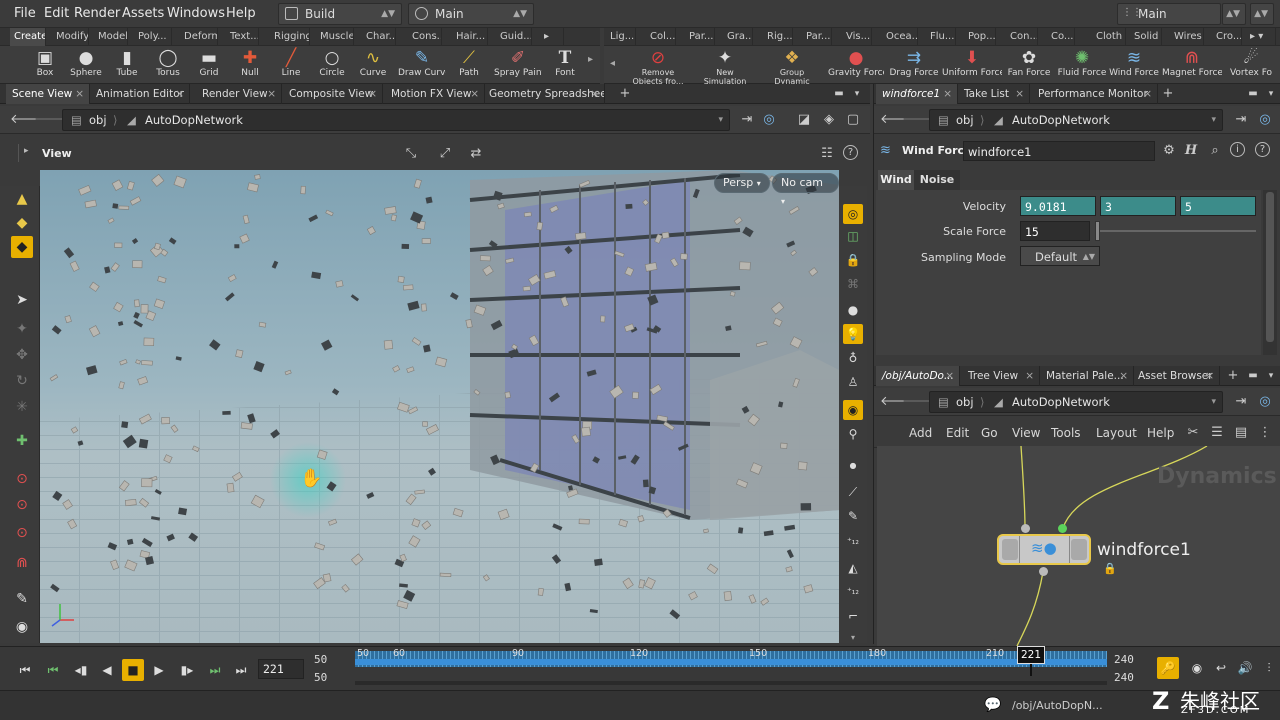  I want to click on tab-wind: Wind, so click(896, 180).